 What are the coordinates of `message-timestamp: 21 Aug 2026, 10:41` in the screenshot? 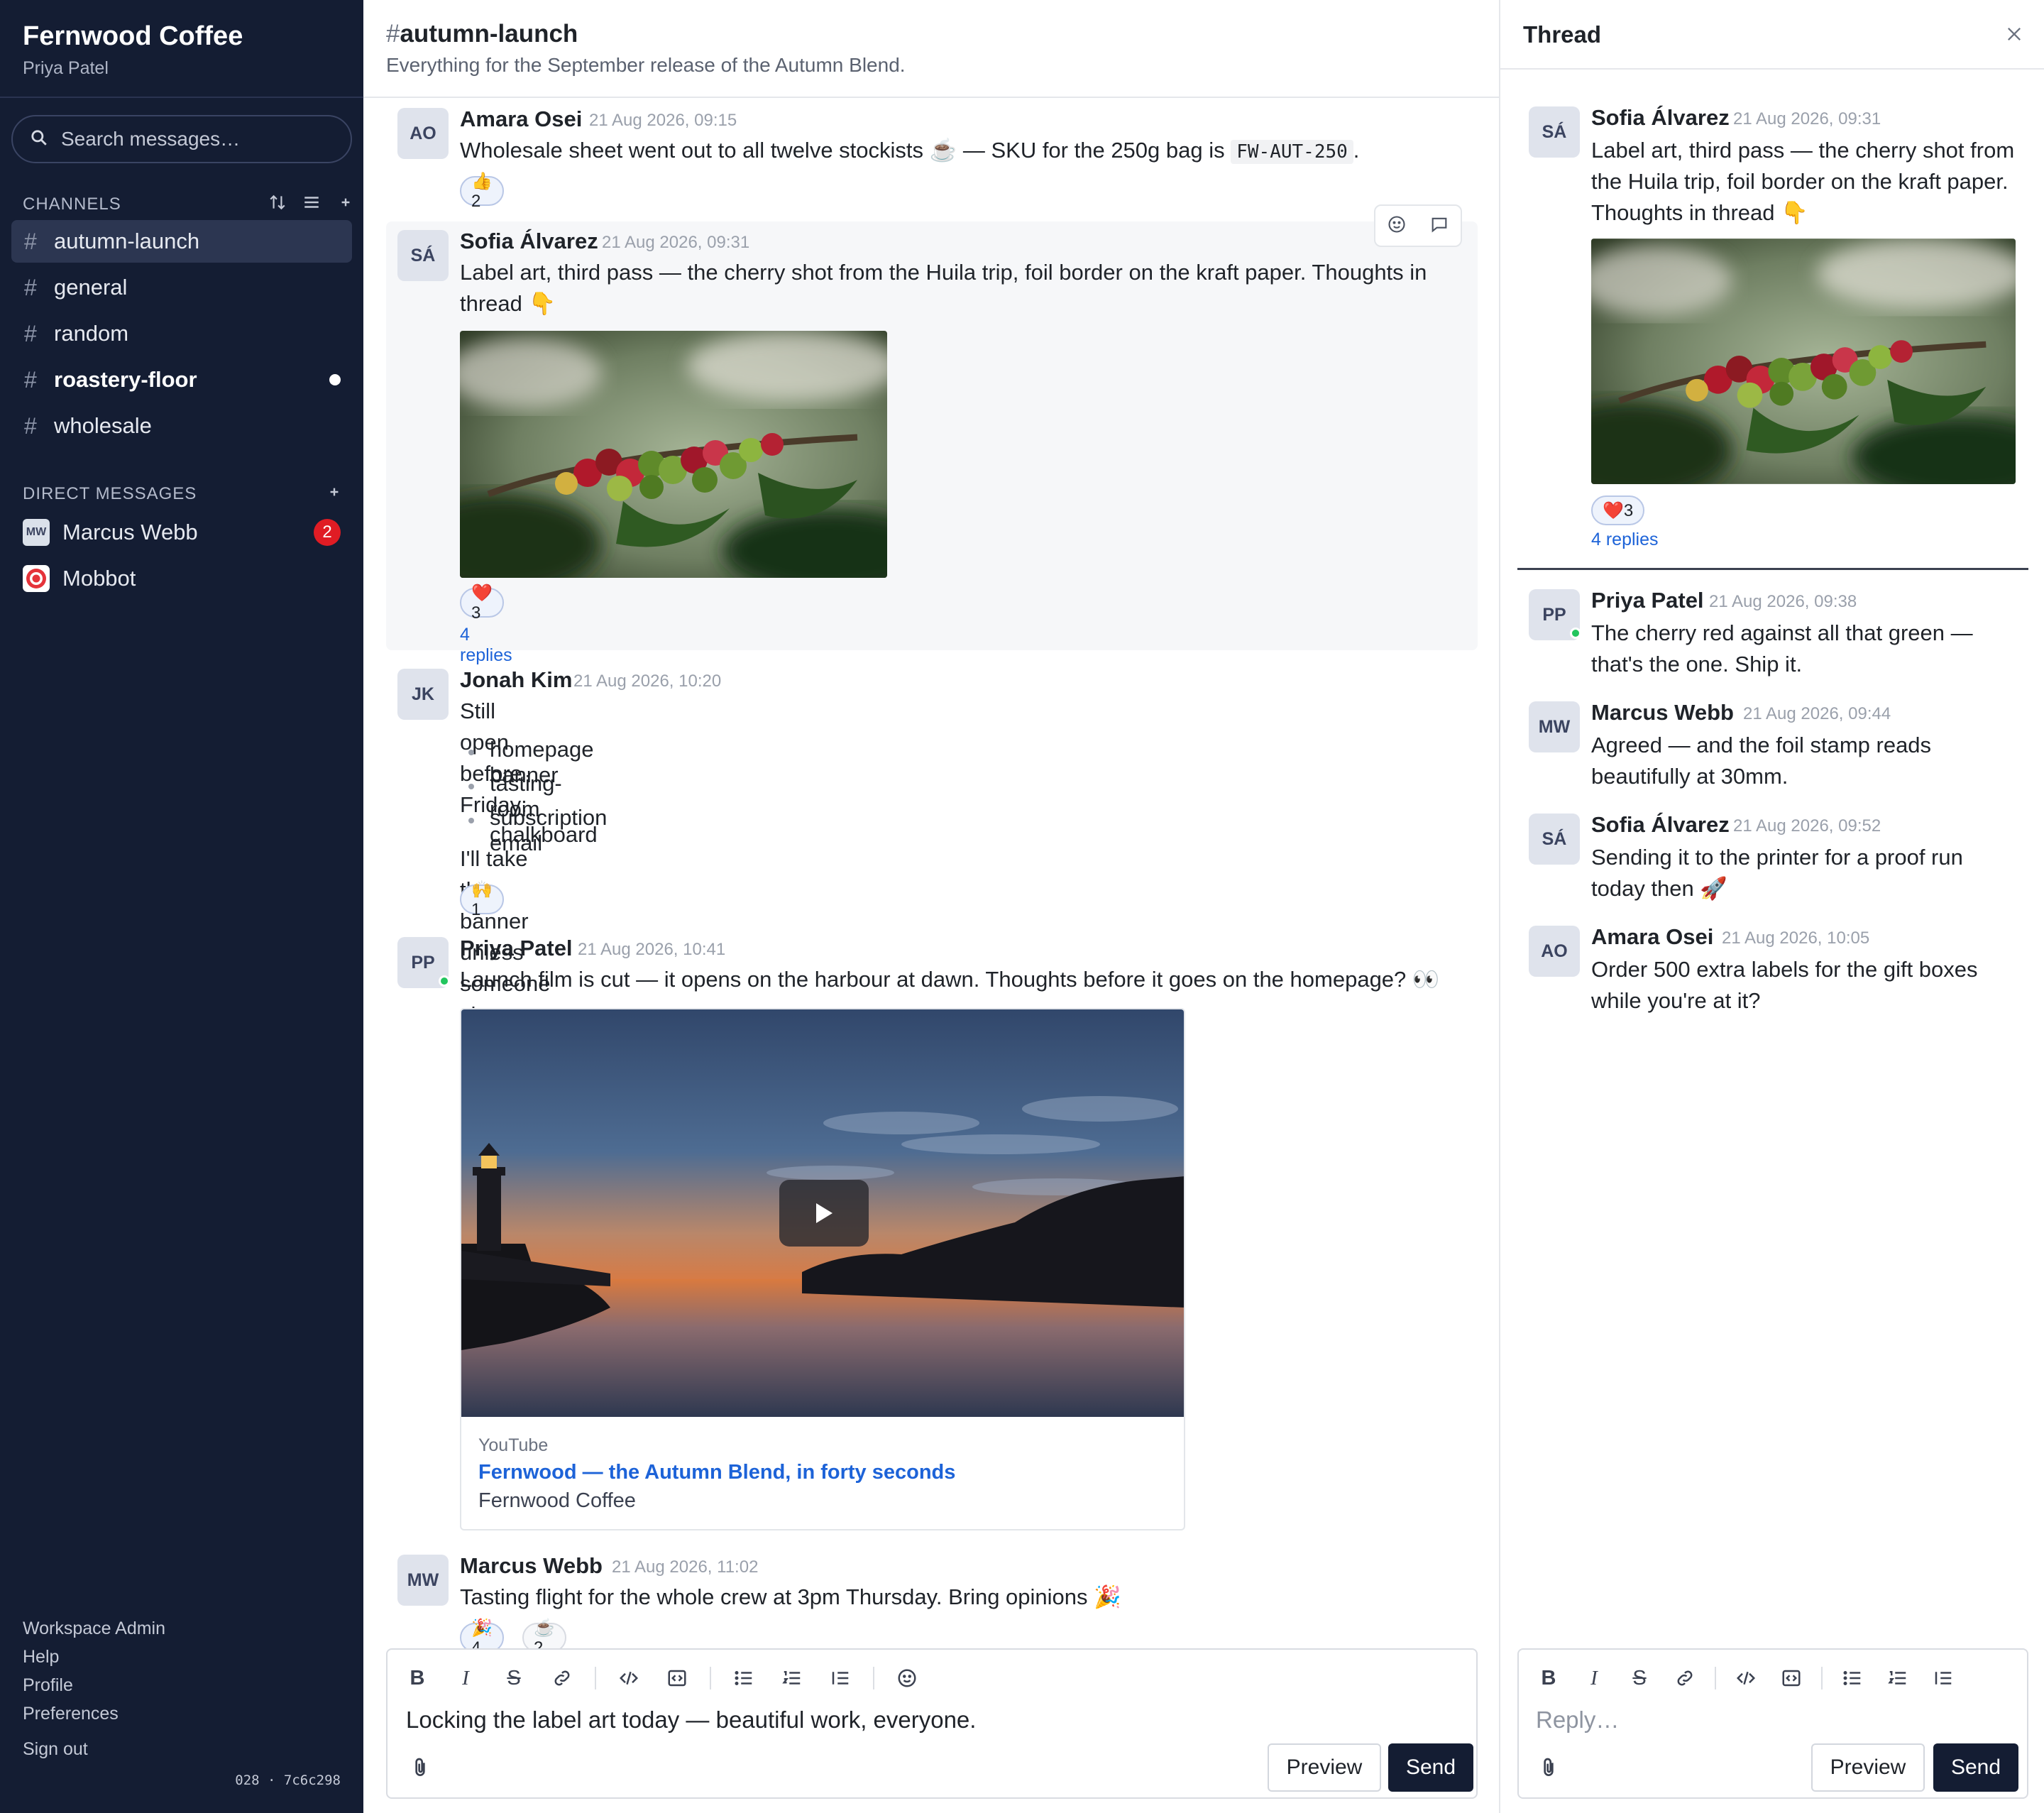 It's located at (651, 950).